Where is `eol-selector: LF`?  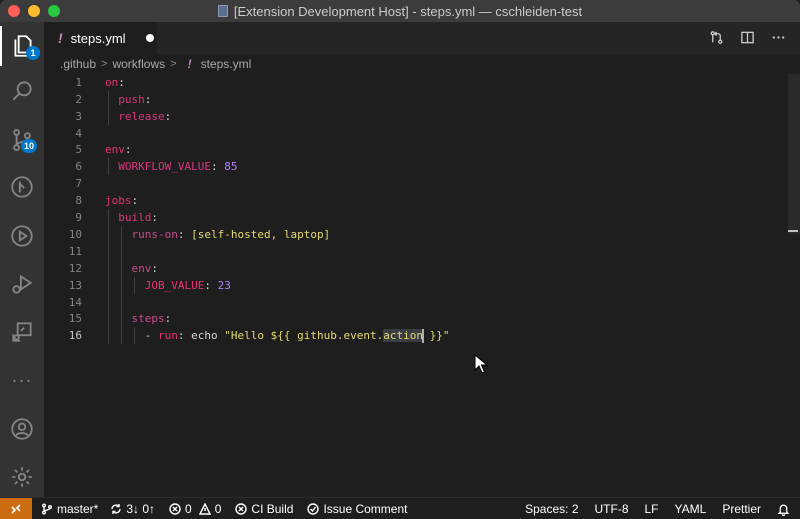 eol-selector: LF is located at coordinates (652, 509).